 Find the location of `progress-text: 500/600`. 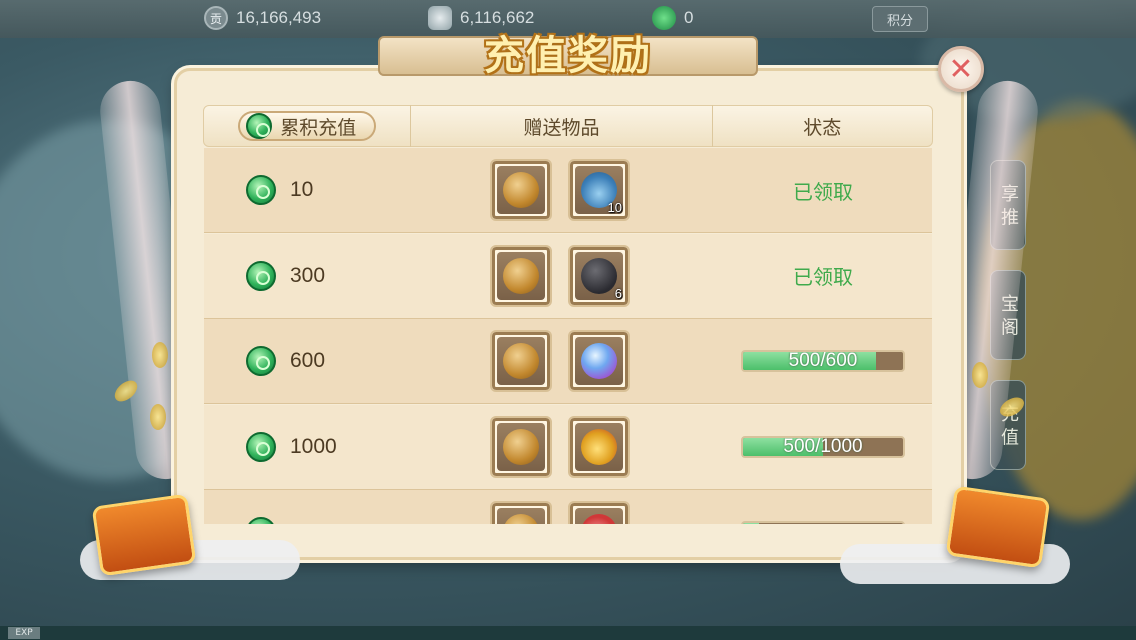

progress-text: 500/600 is located at coordinates (823, 360).